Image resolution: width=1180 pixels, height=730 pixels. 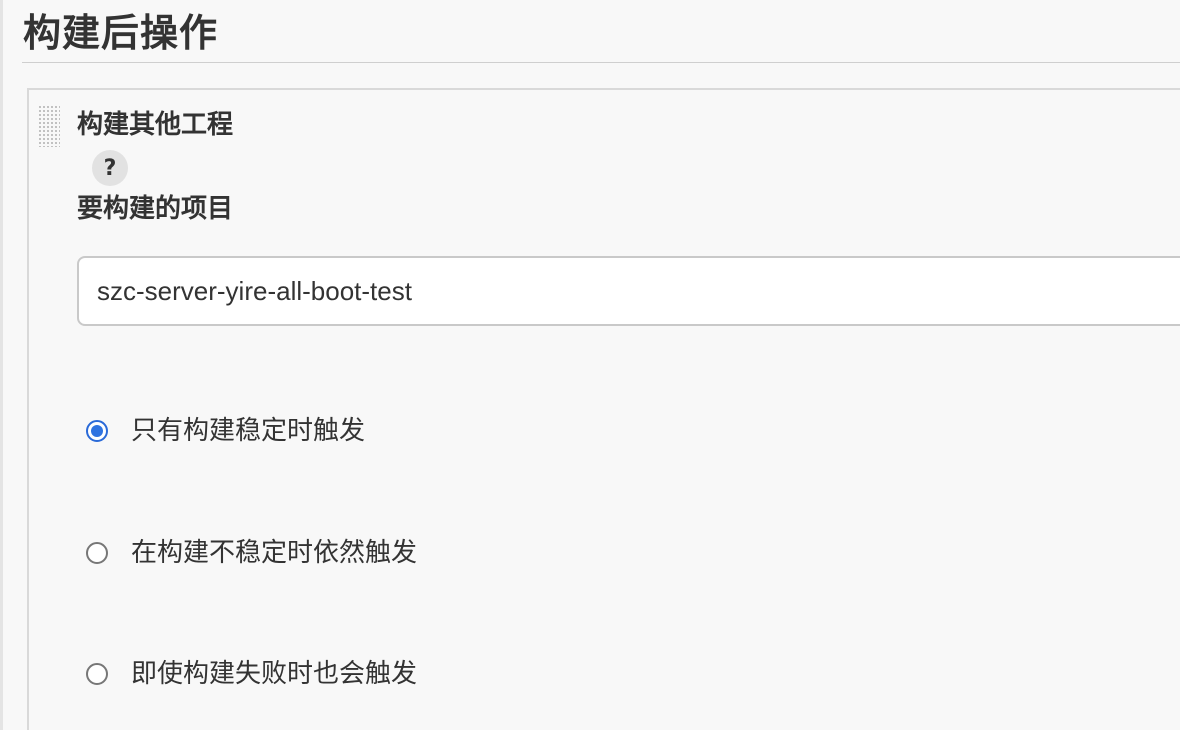 What do you see at coordinates (97, 674) in the screenshot?
I see `radio-failed` at bounding box center [97, 674].